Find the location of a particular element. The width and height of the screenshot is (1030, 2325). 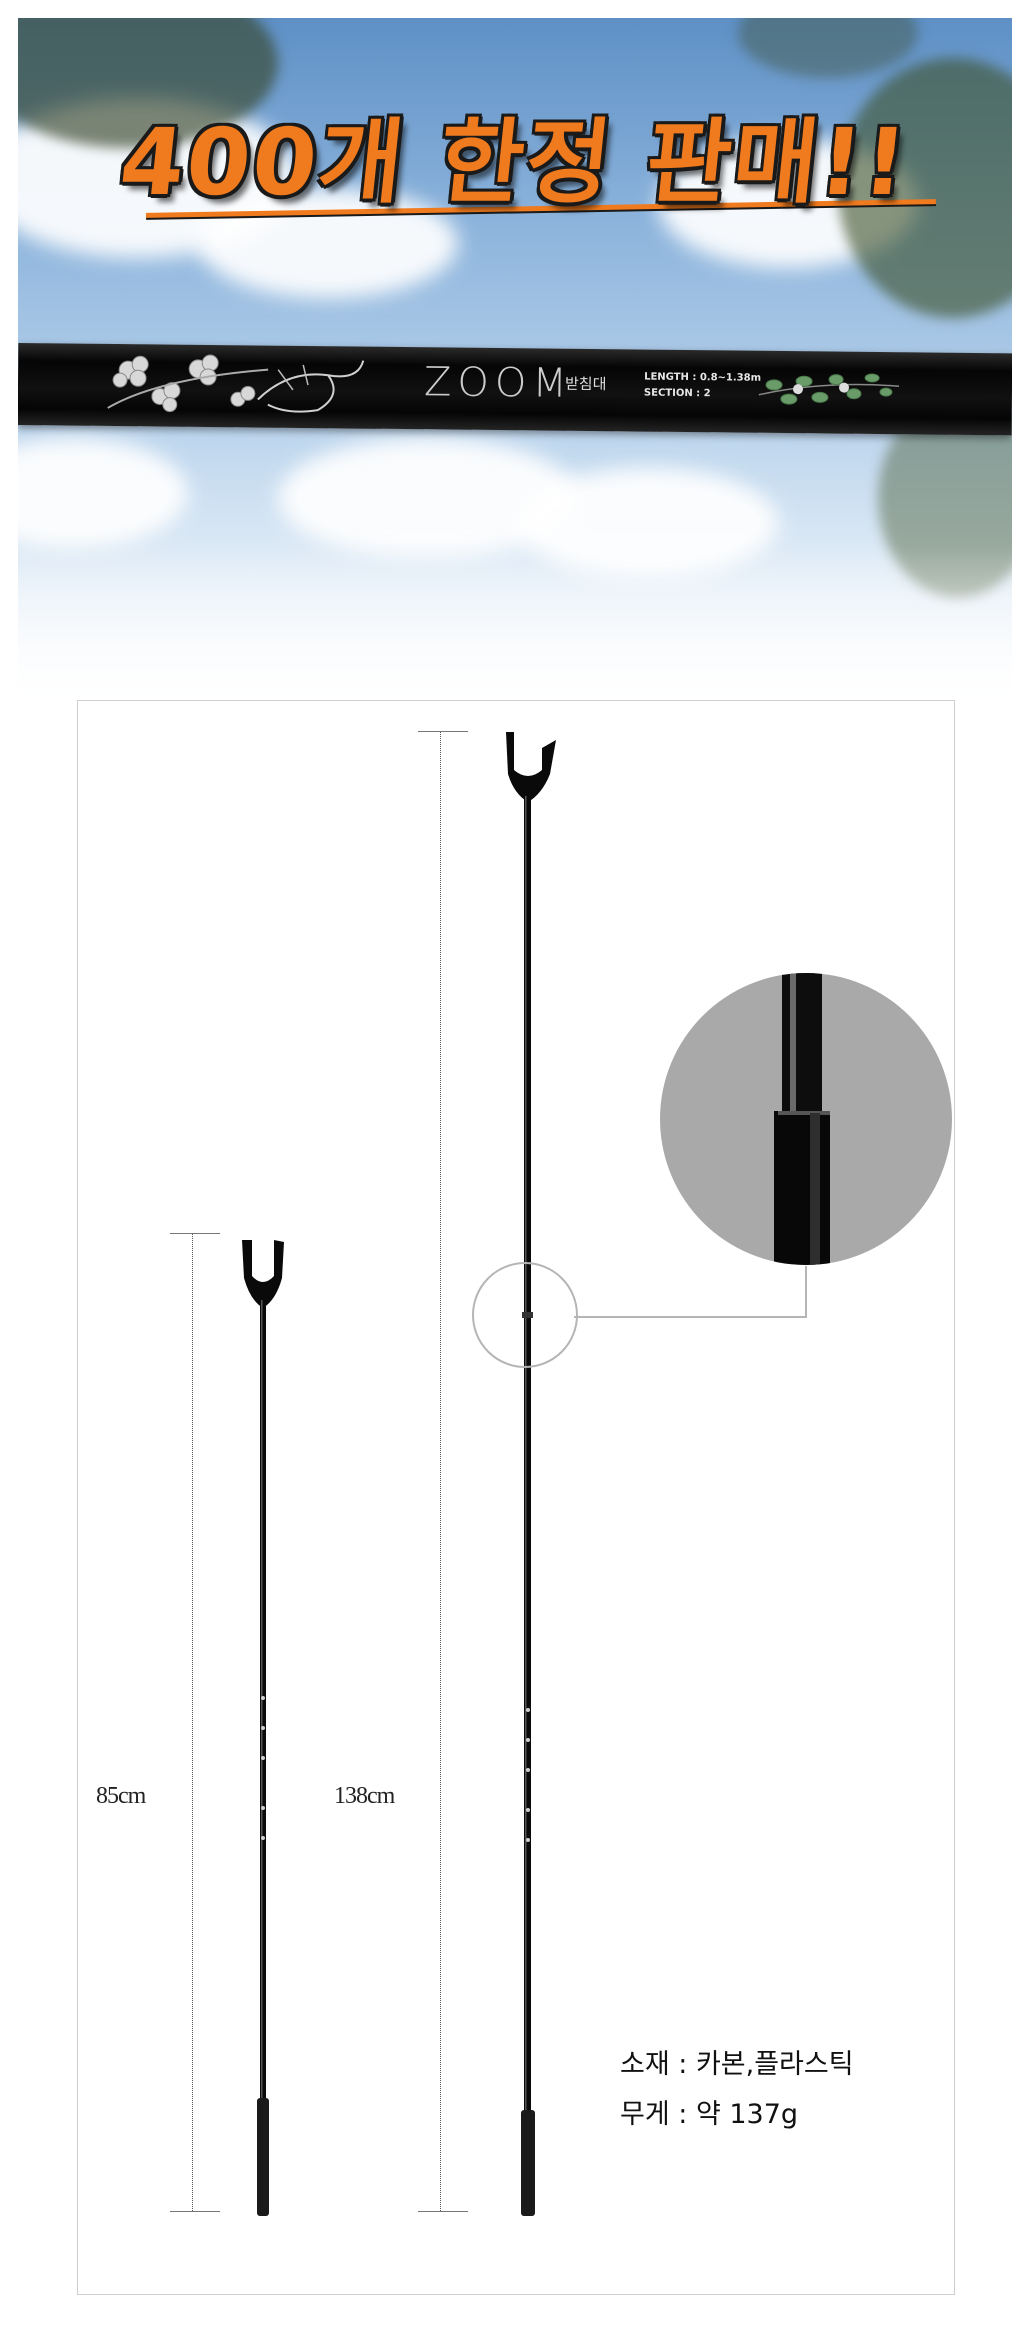

rod-short is located at coordinates (263, 1728).